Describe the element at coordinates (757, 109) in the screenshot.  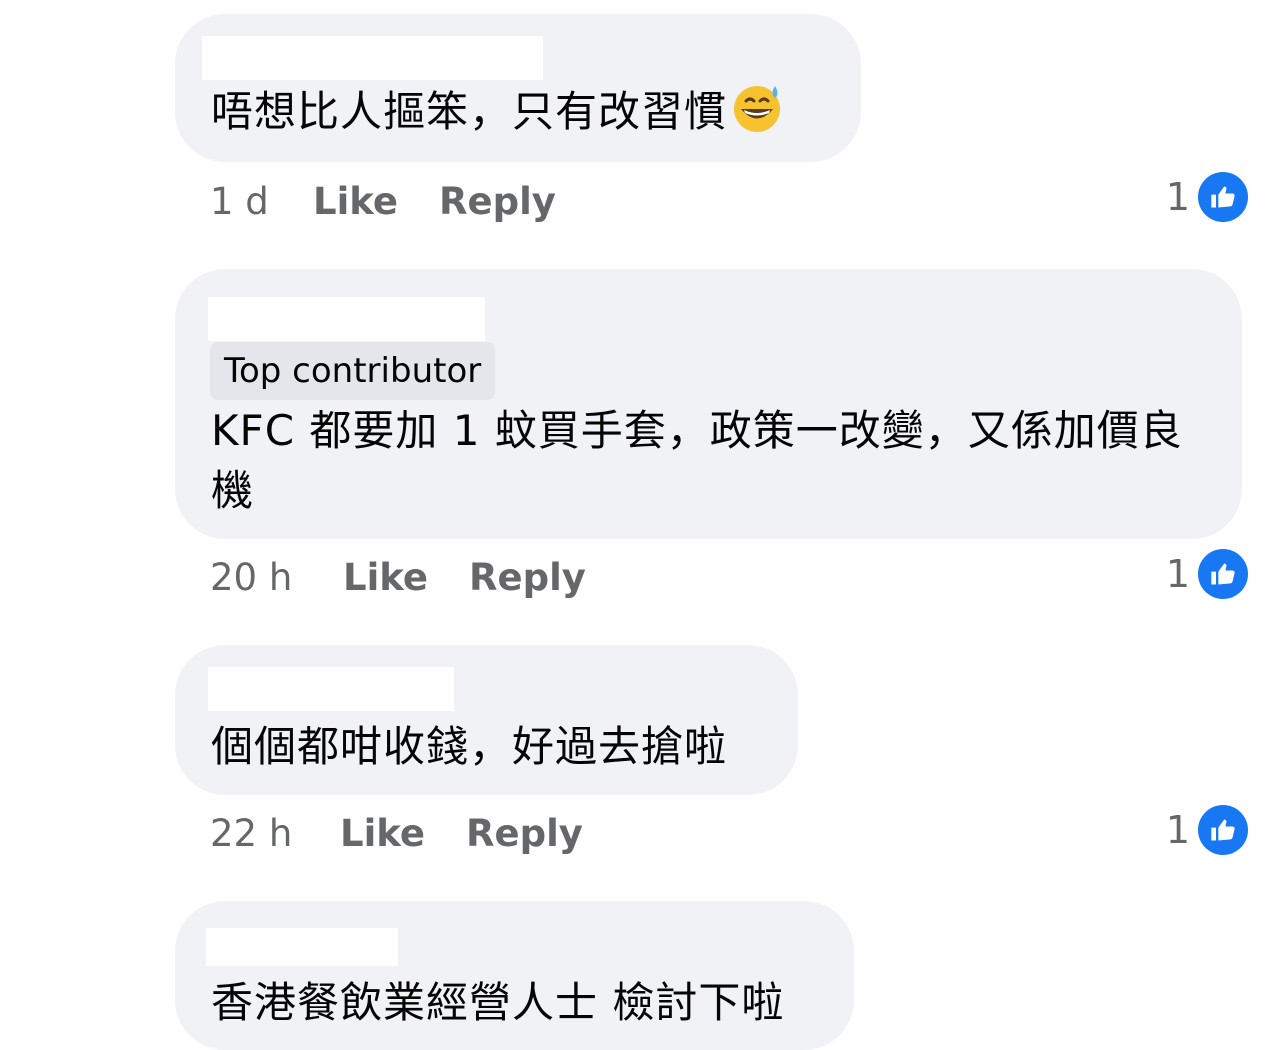
I see `grinning-sweat-emoji` at that location.